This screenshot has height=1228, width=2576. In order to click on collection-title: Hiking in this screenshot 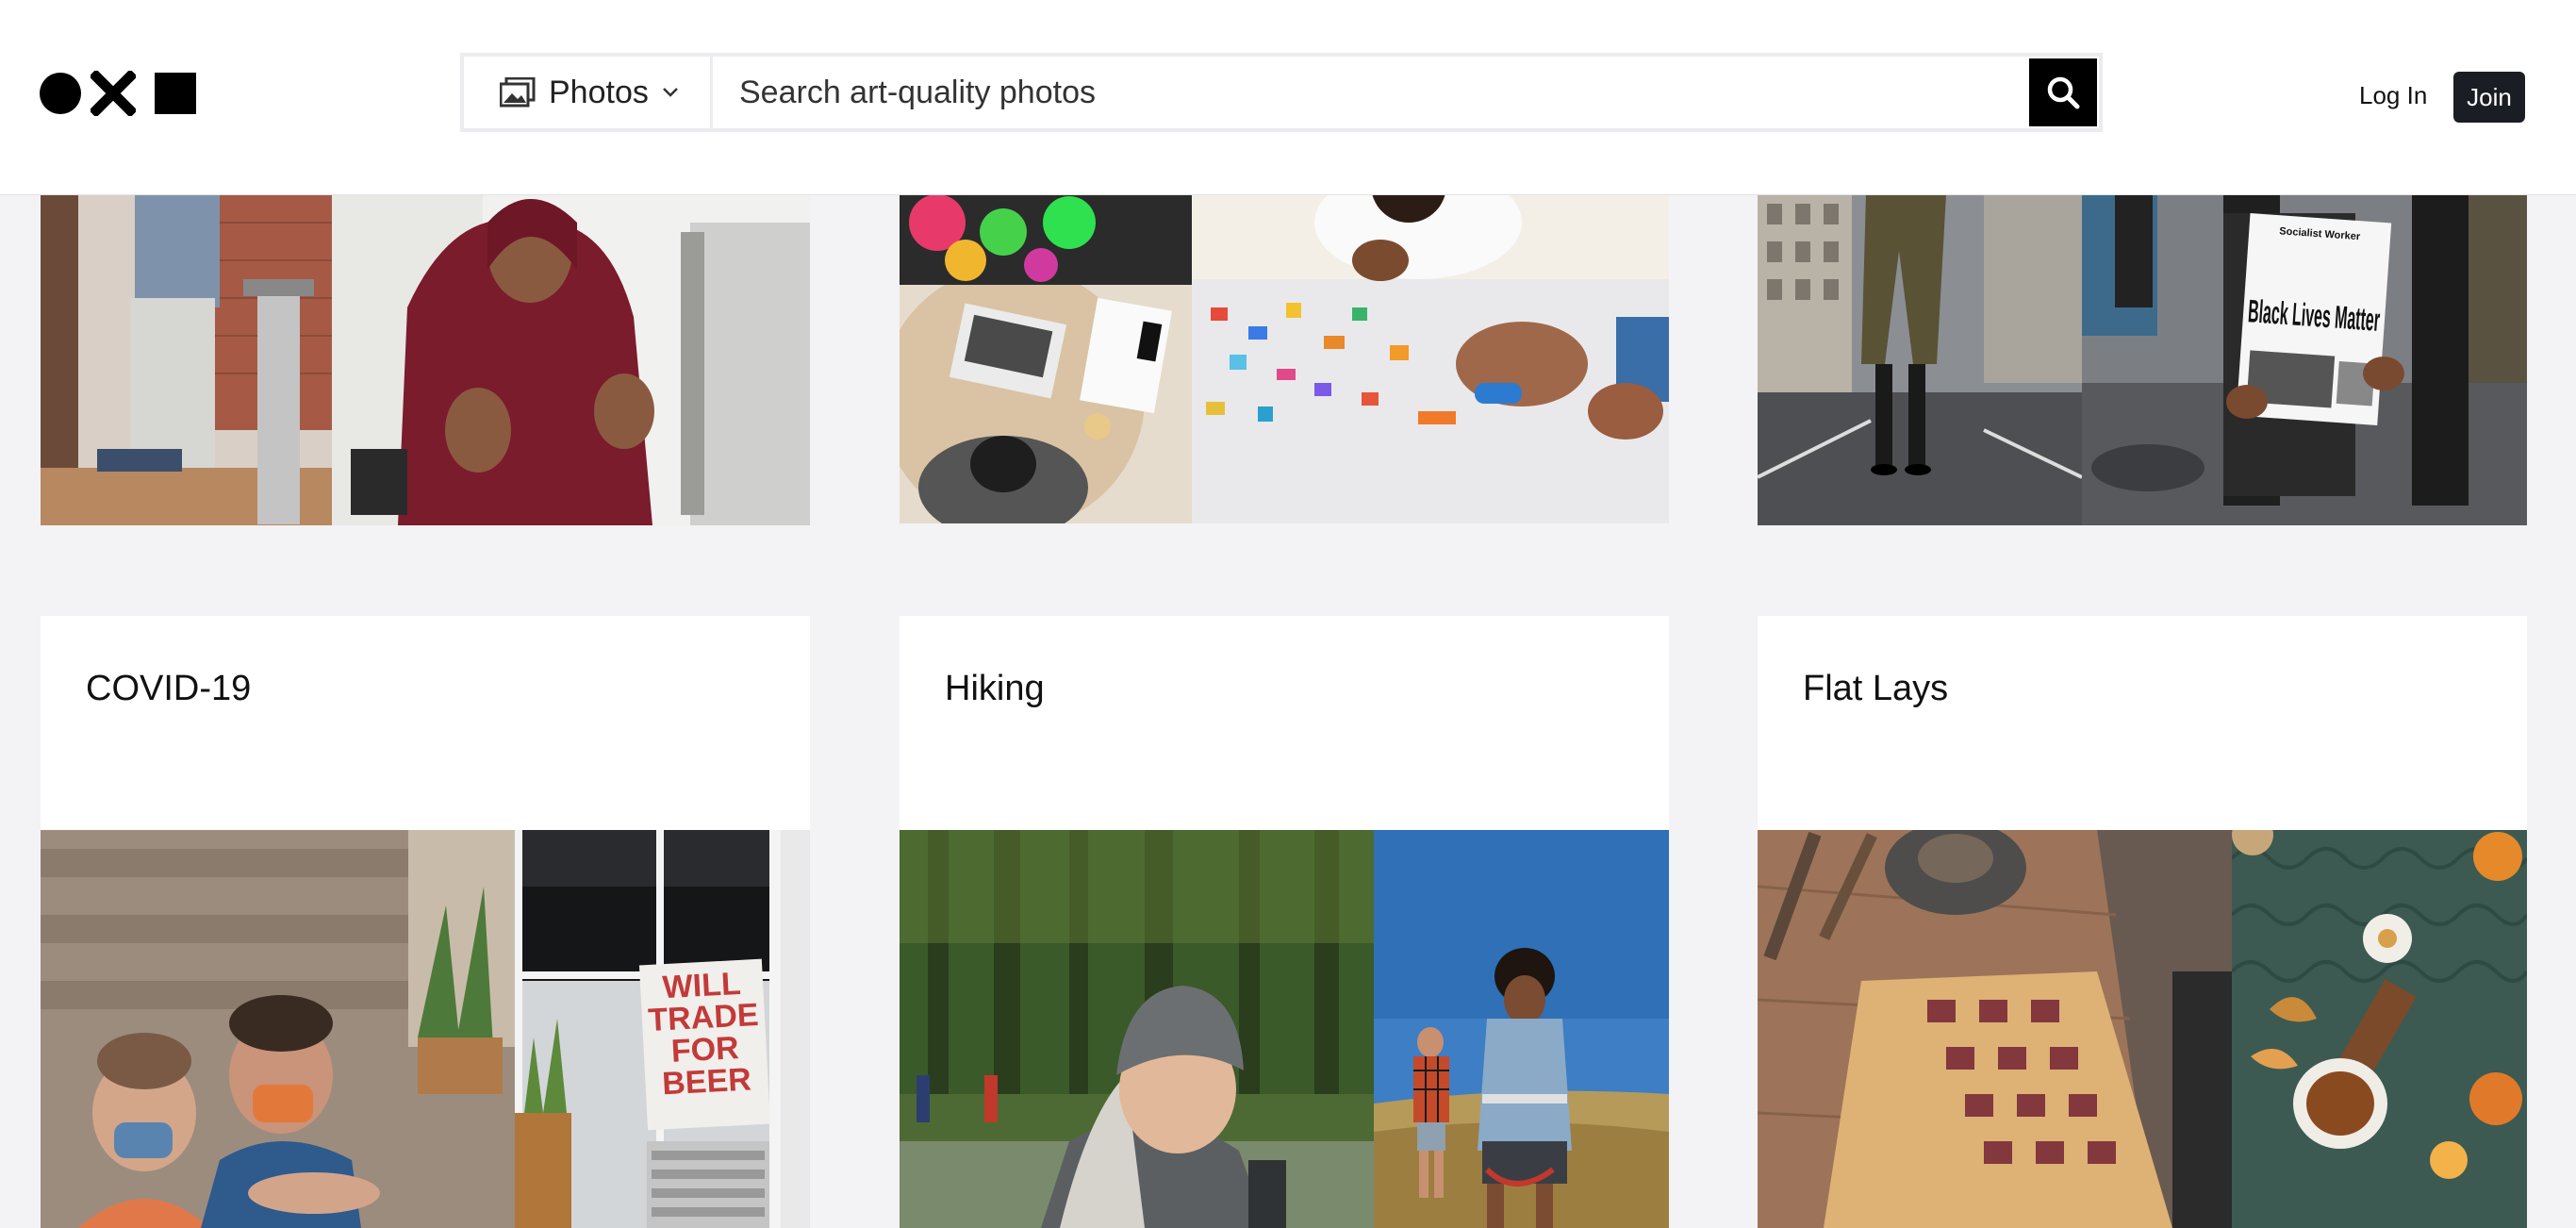, I will do `click(995, 688)`.